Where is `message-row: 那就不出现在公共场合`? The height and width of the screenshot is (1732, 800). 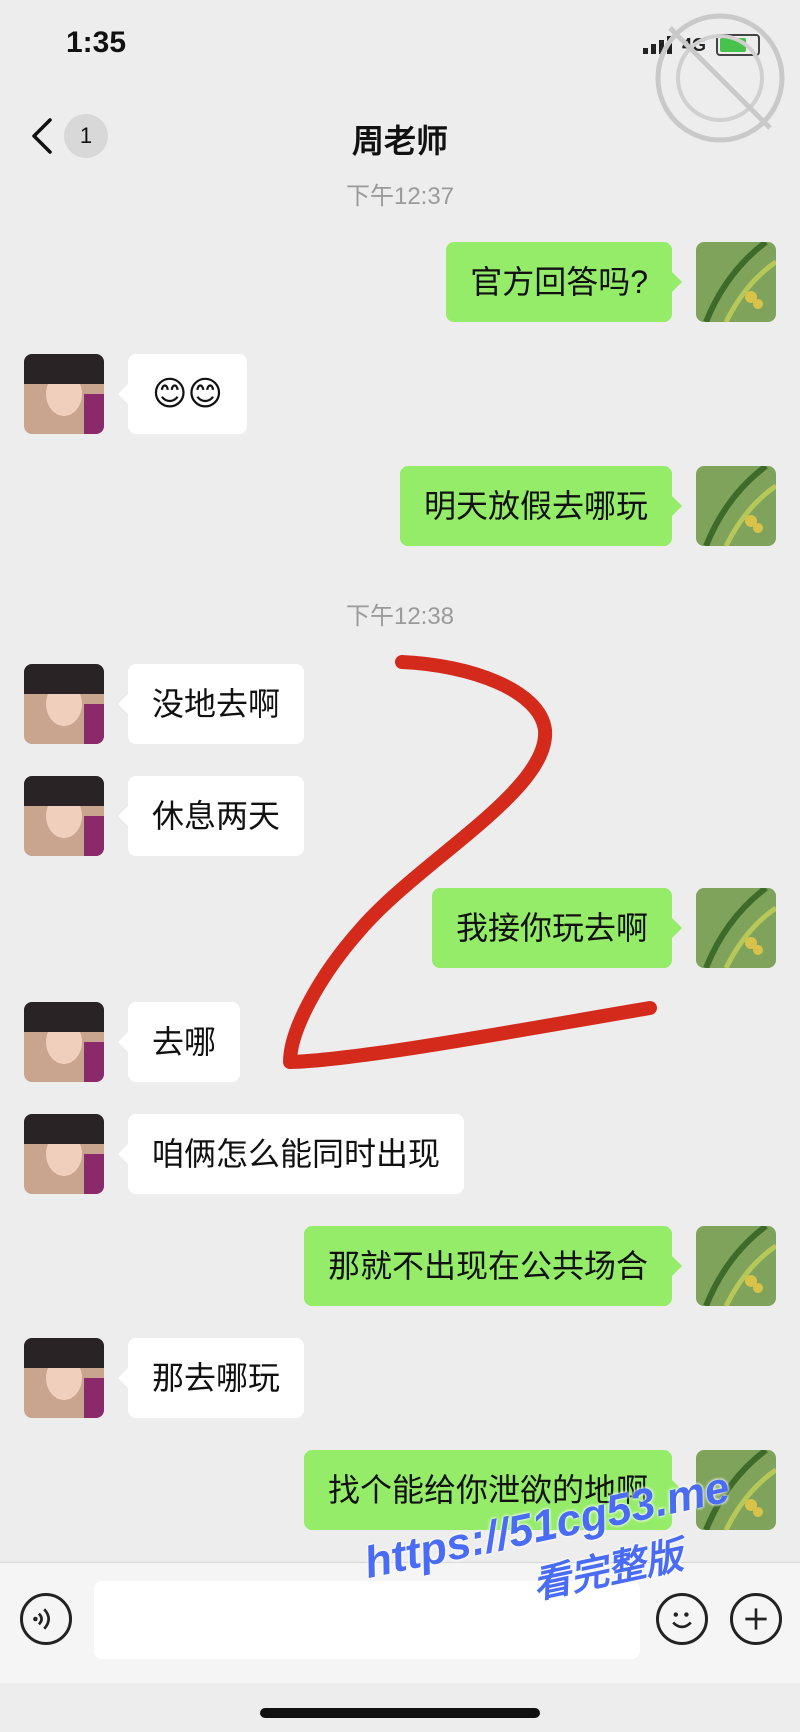
message-row: 那就不出现在公共场合 is located at coordinates (400, 1266).